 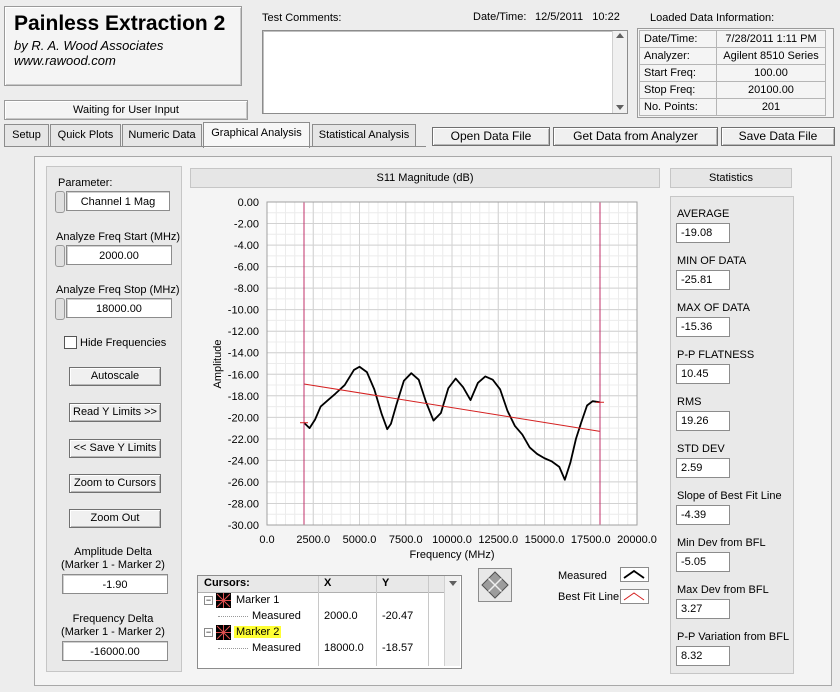 What do you see at coordinates (771, 56) in the screenshot?
I see `loaded-info-value: Agilent 8510 Series` at bounding box center [771, 56].